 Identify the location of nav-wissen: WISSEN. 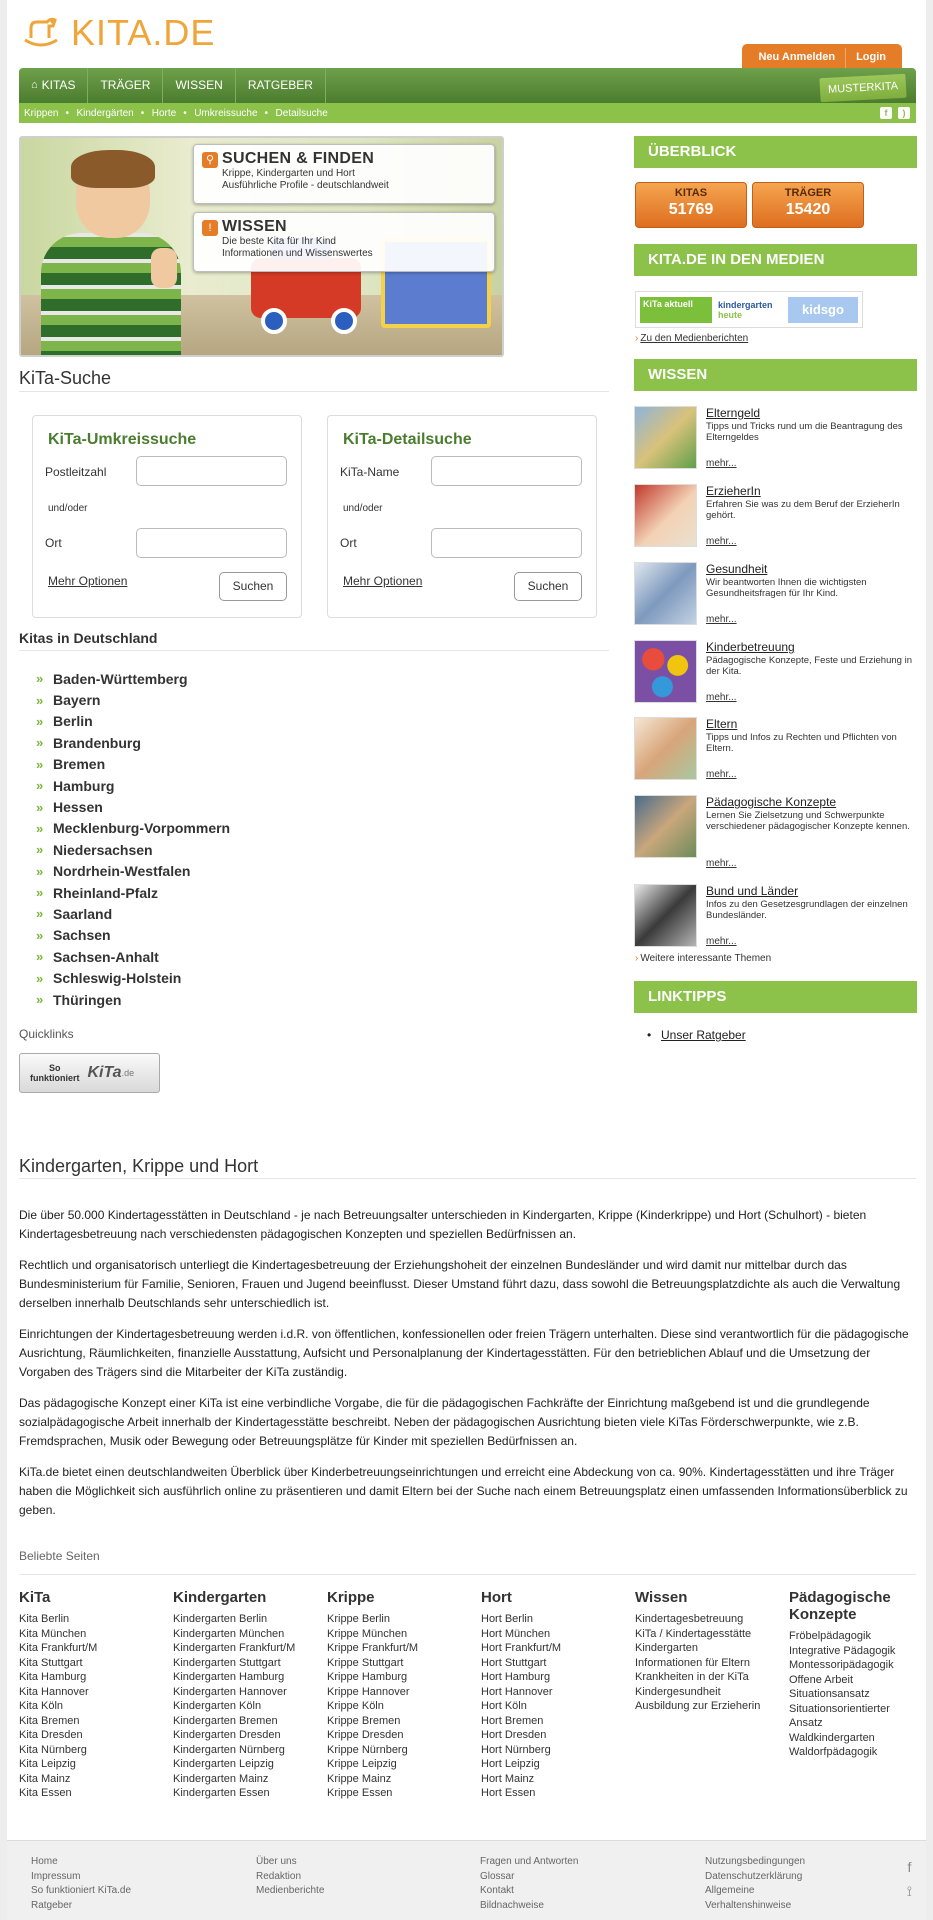
(199, 85).